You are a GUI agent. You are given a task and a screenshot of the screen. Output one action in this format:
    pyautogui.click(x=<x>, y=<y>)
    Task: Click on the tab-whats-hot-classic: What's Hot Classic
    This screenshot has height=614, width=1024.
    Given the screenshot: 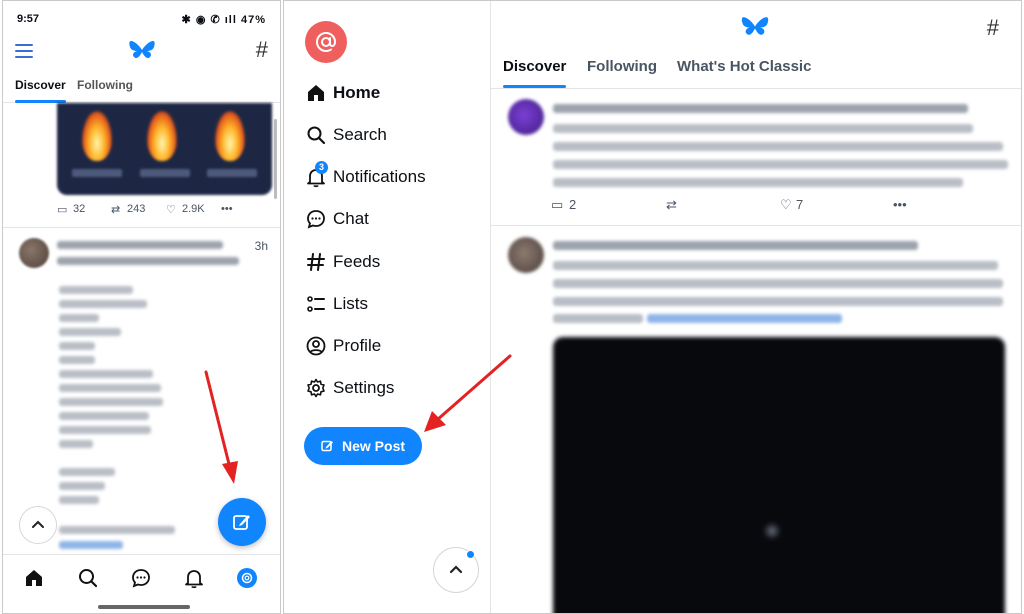 What is the action you would take?
    pyautogui.click(x=744, y=66)
    